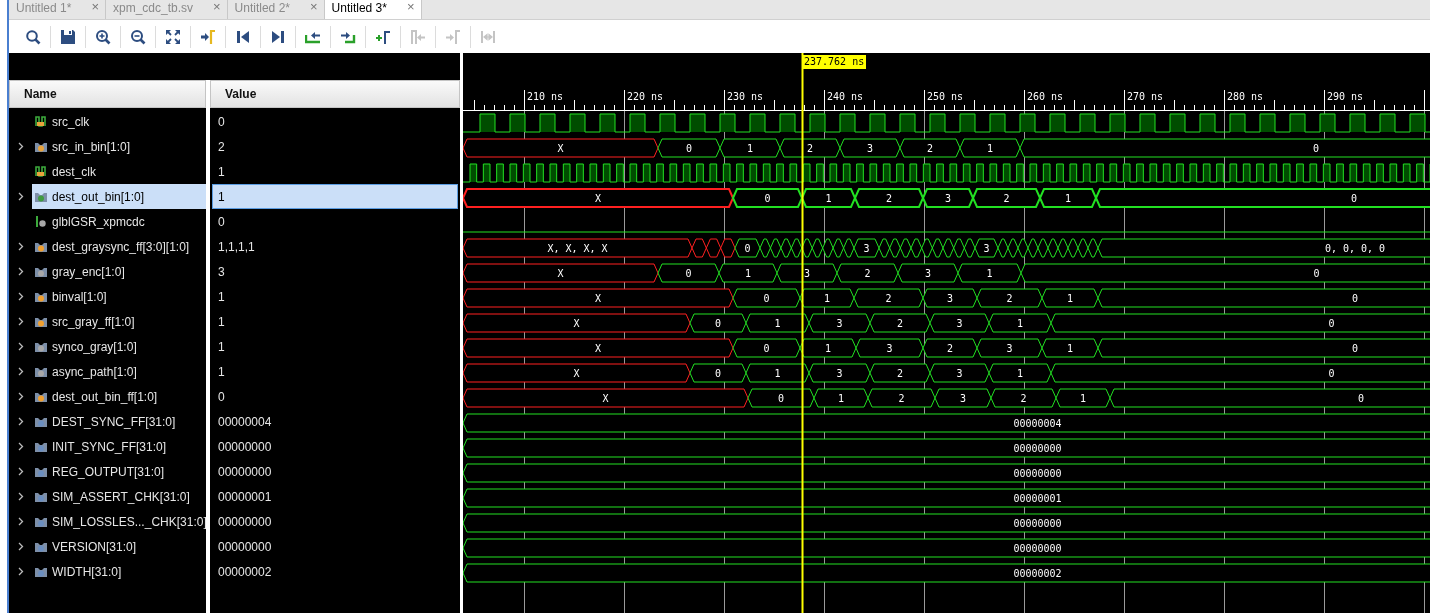 This screenshot has height=613, width=1430. What do you see at coordinates (488, 36) in the screenshot?
I see `bracket-span-icon` at bounding box center [488, 36].